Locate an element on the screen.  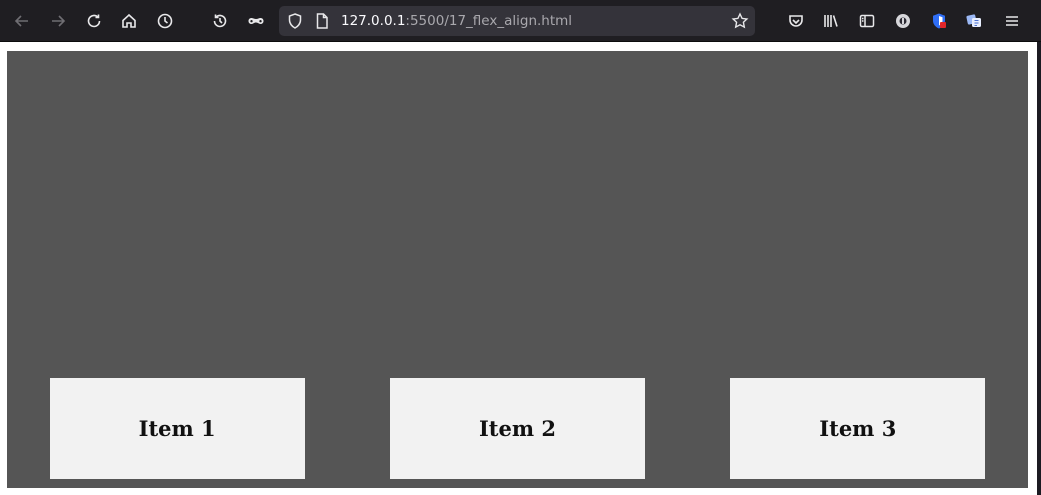
flex-item-2: Item 2 is located at coordinates (517, 428).